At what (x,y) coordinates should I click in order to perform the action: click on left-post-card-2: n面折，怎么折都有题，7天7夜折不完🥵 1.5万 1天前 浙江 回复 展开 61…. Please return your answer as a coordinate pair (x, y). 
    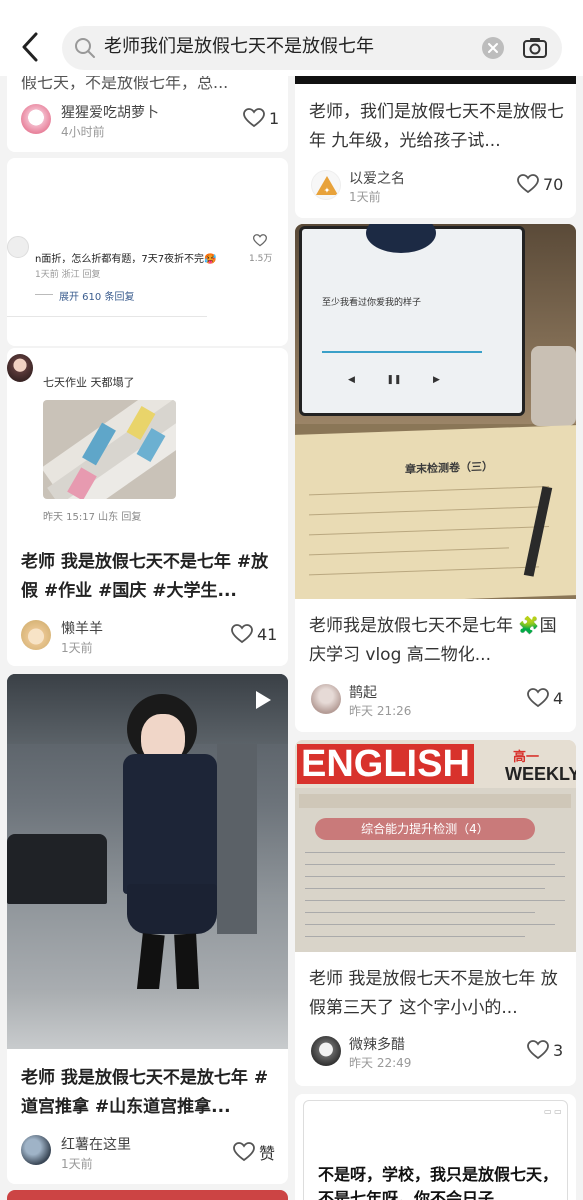
    Looking at the image, I should click on (147, 252).